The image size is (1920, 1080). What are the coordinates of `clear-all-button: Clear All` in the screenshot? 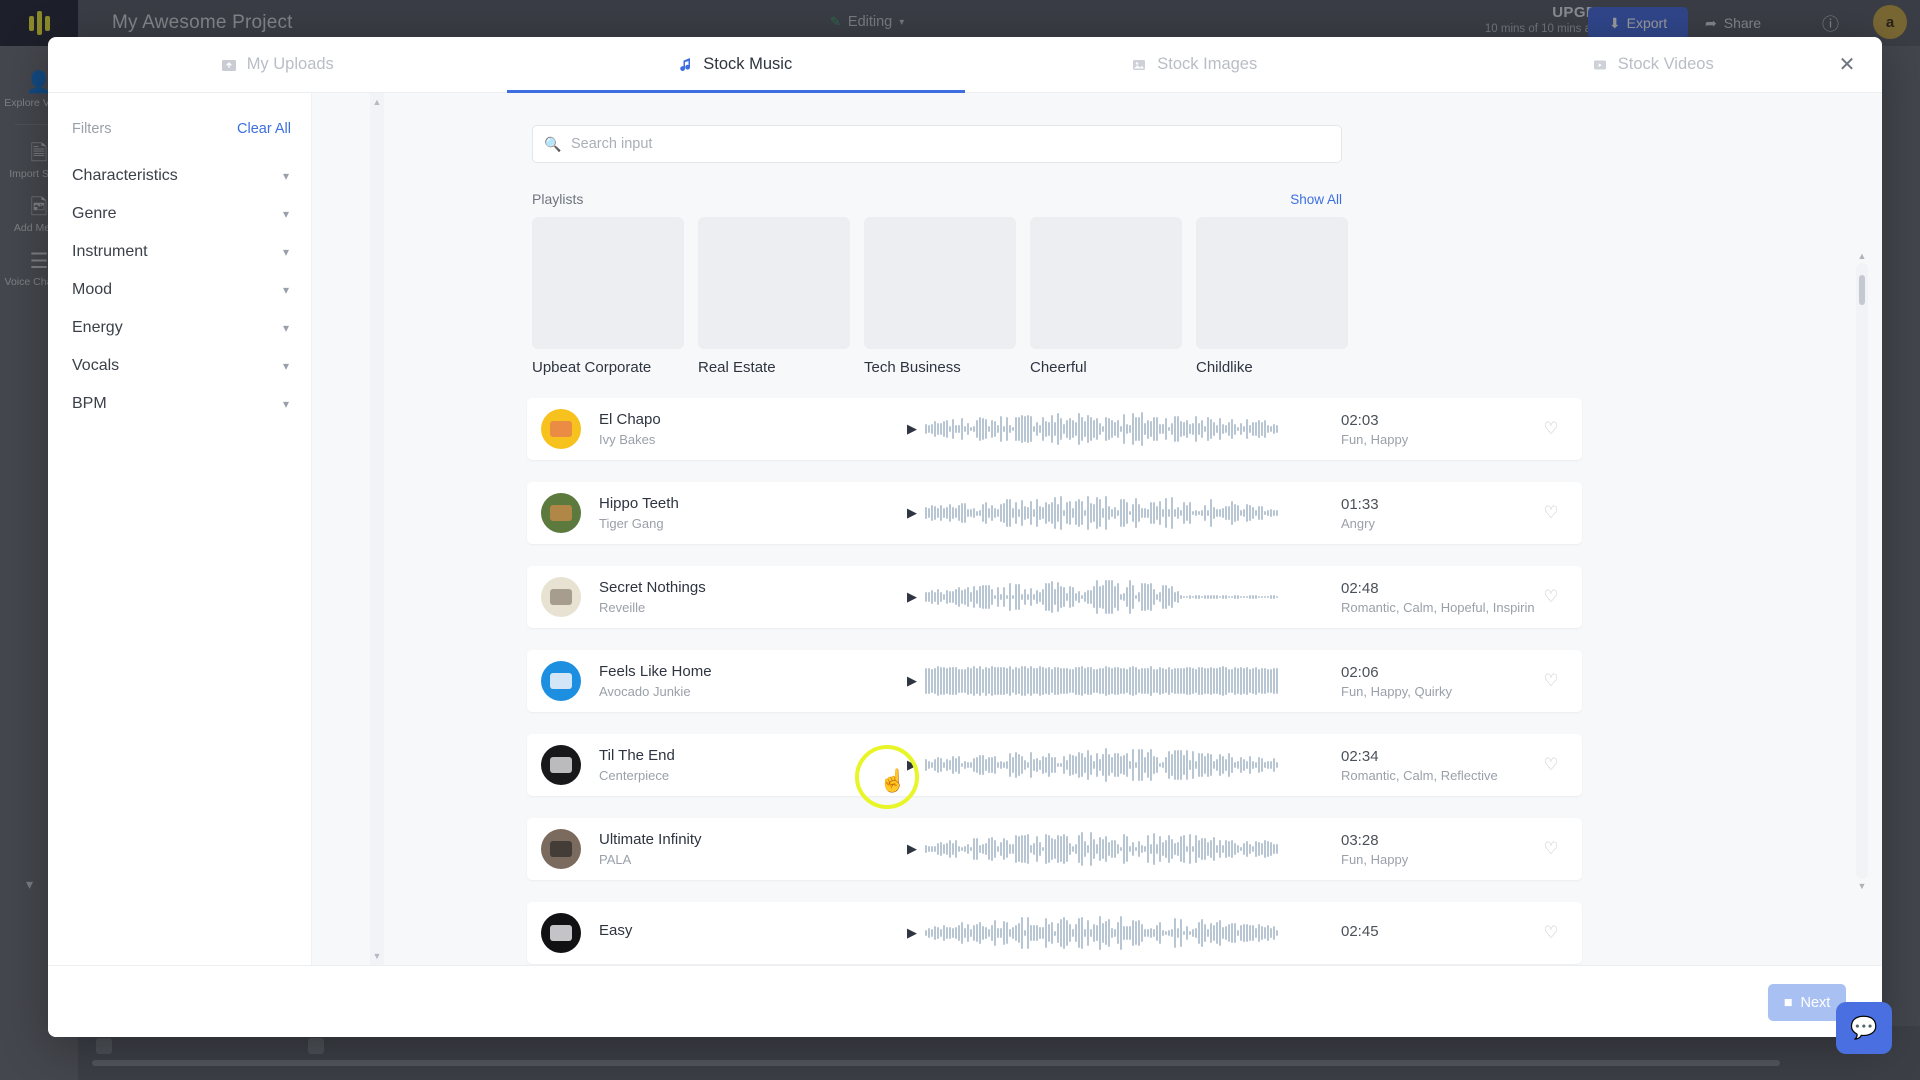 It's located at (264, 129).